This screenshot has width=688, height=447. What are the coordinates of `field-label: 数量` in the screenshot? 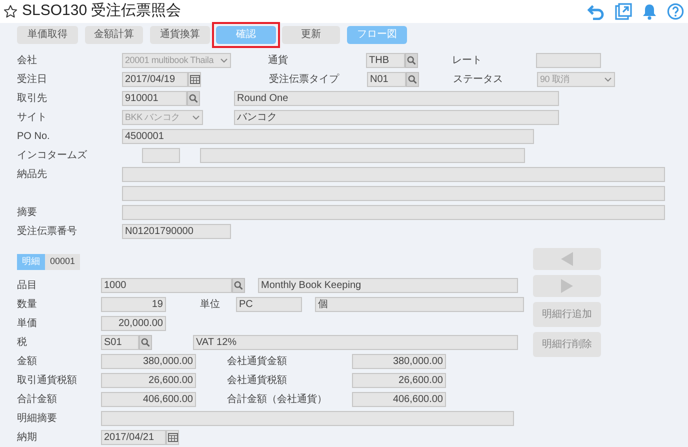 It's located at (27, 305).